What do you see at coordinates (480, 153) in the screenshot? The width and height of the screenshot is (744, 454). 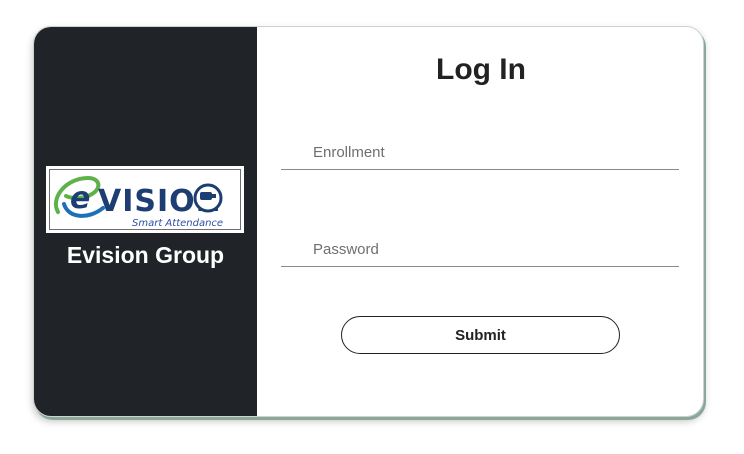 I see `enrollment-input` at bounding box center [480, 153].